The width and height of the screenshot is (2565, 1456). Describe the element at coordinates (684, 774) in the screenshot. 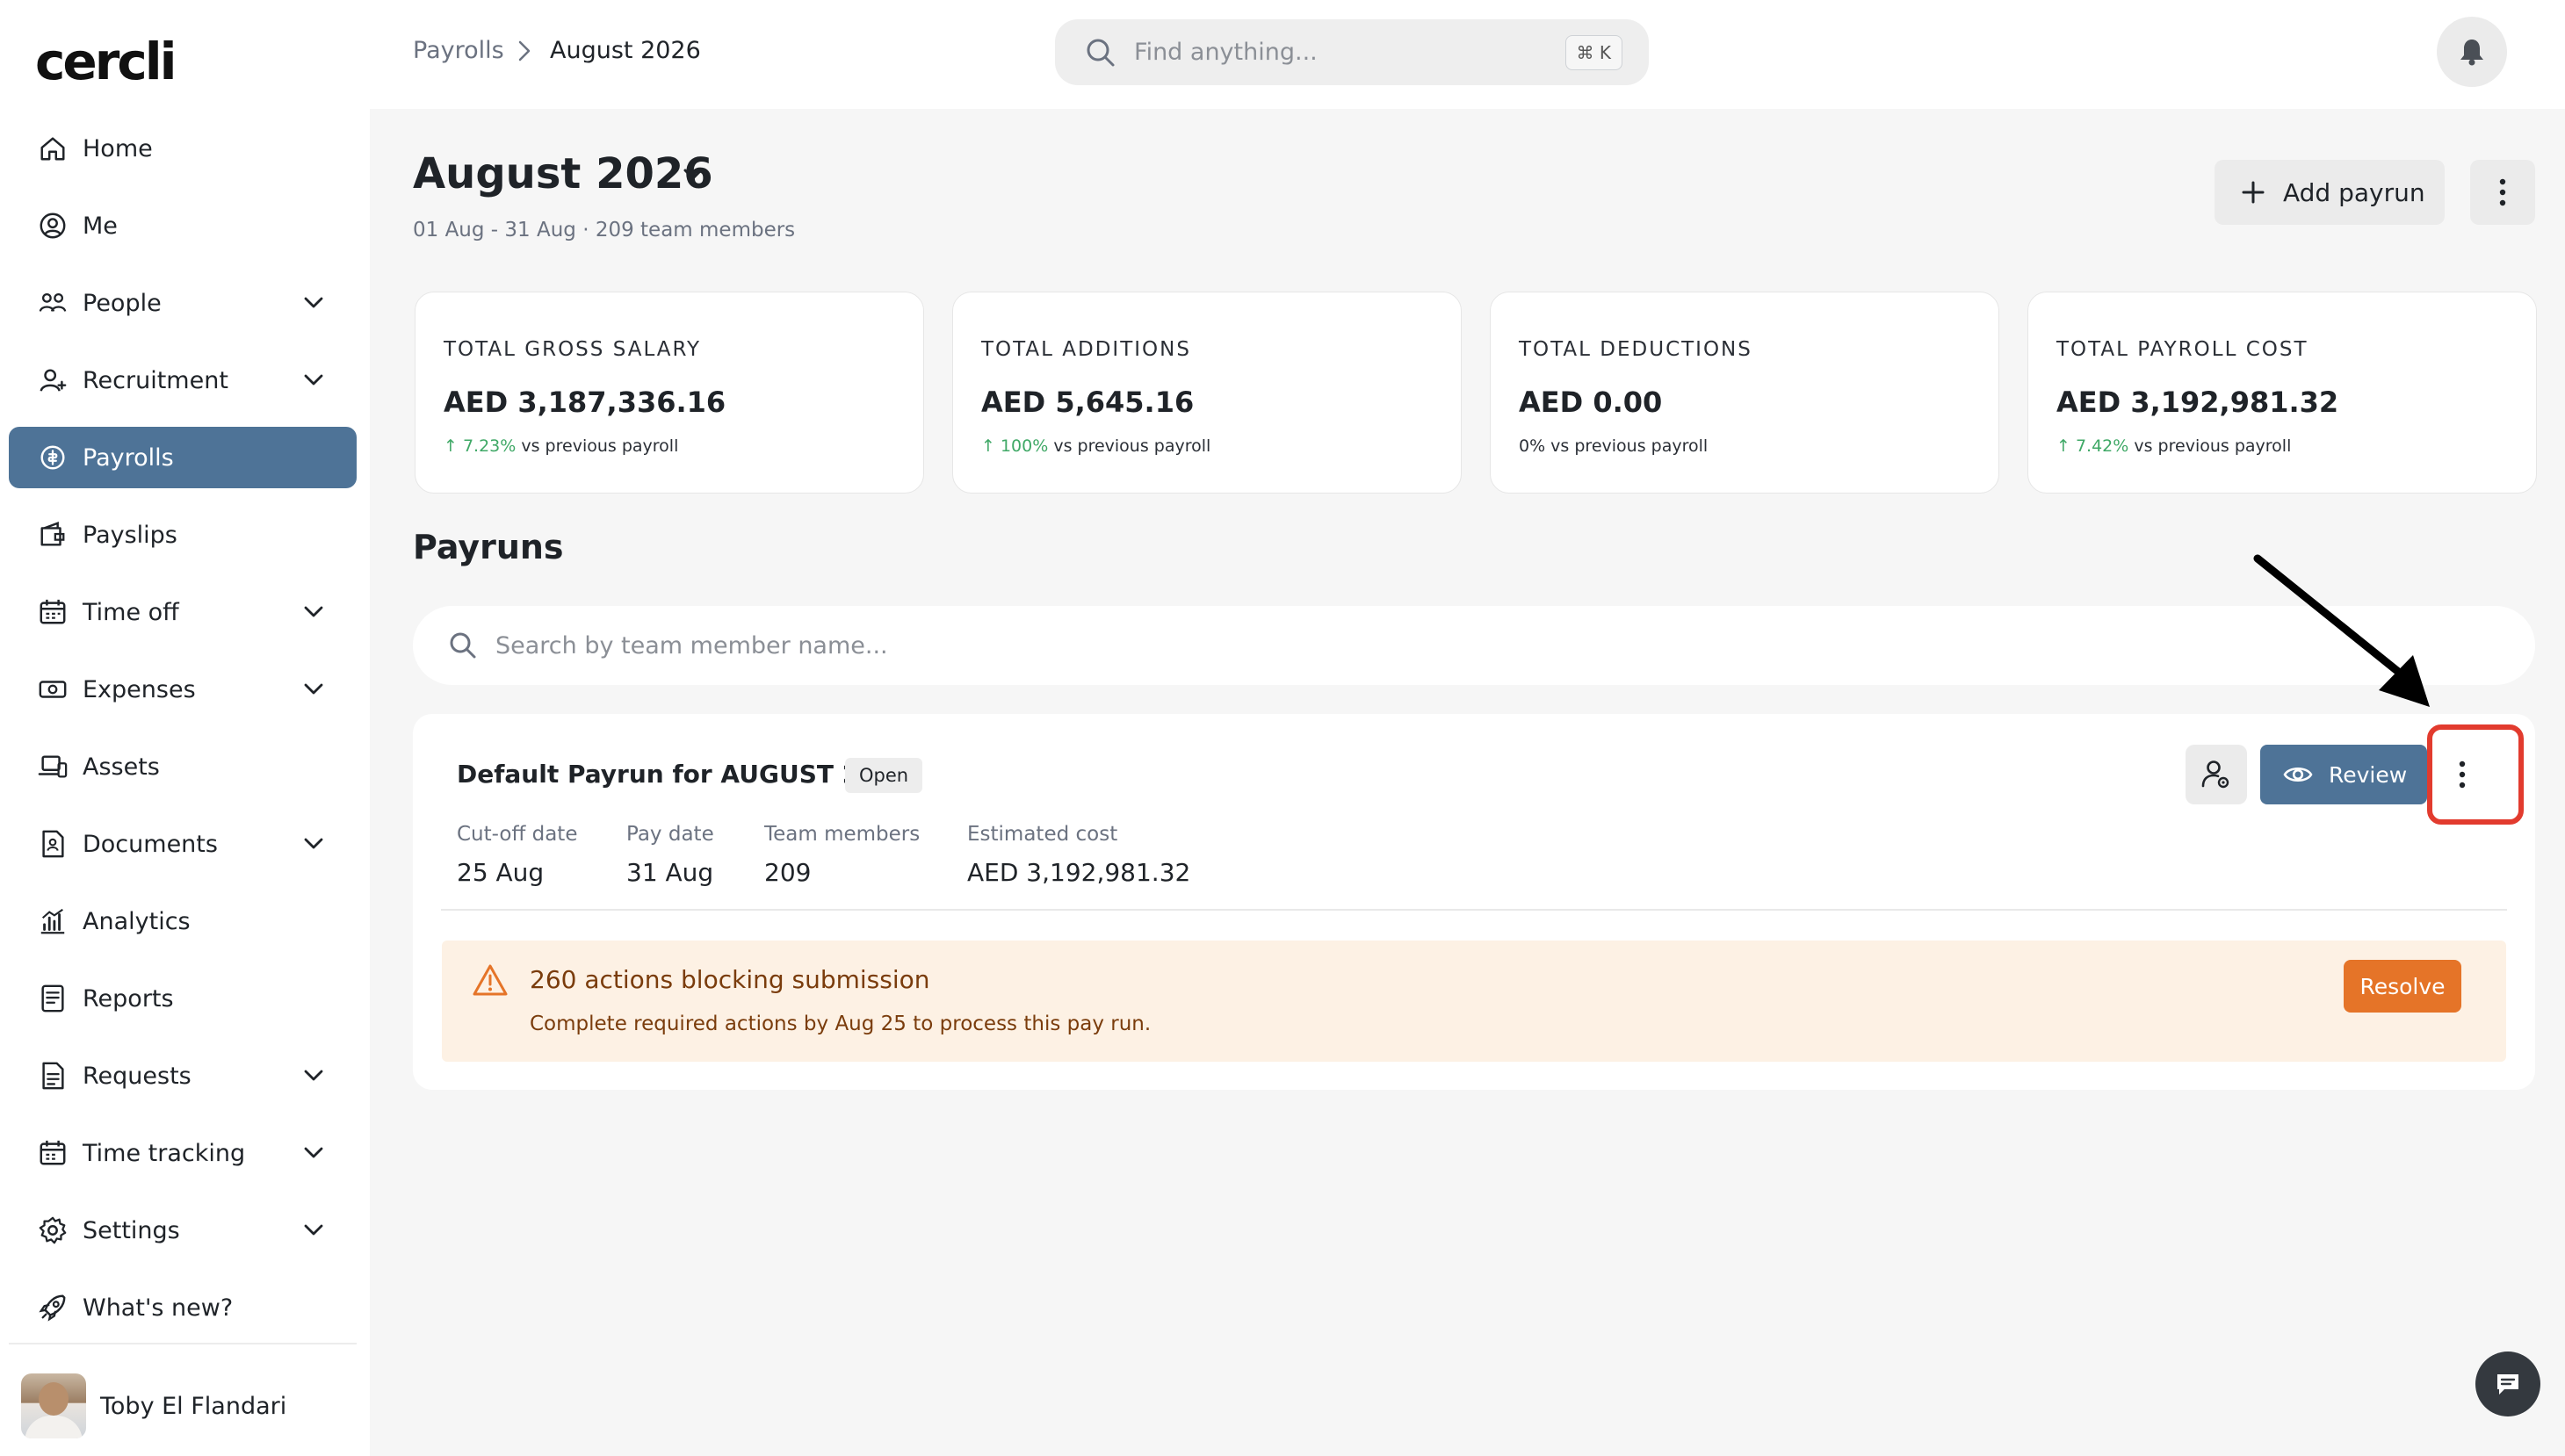

I see `payrun-title: Default Payrun for AUGUST 2026` at that location.